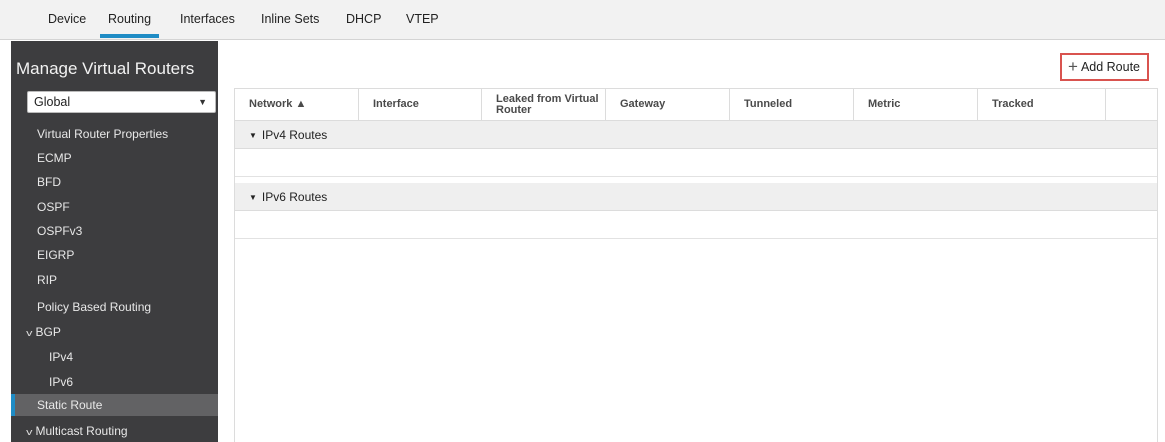  What do you see at coordinates (297, 104) in the screenshot?
I see `column-header-network: Network ▲` at bounding box center [297, 104].